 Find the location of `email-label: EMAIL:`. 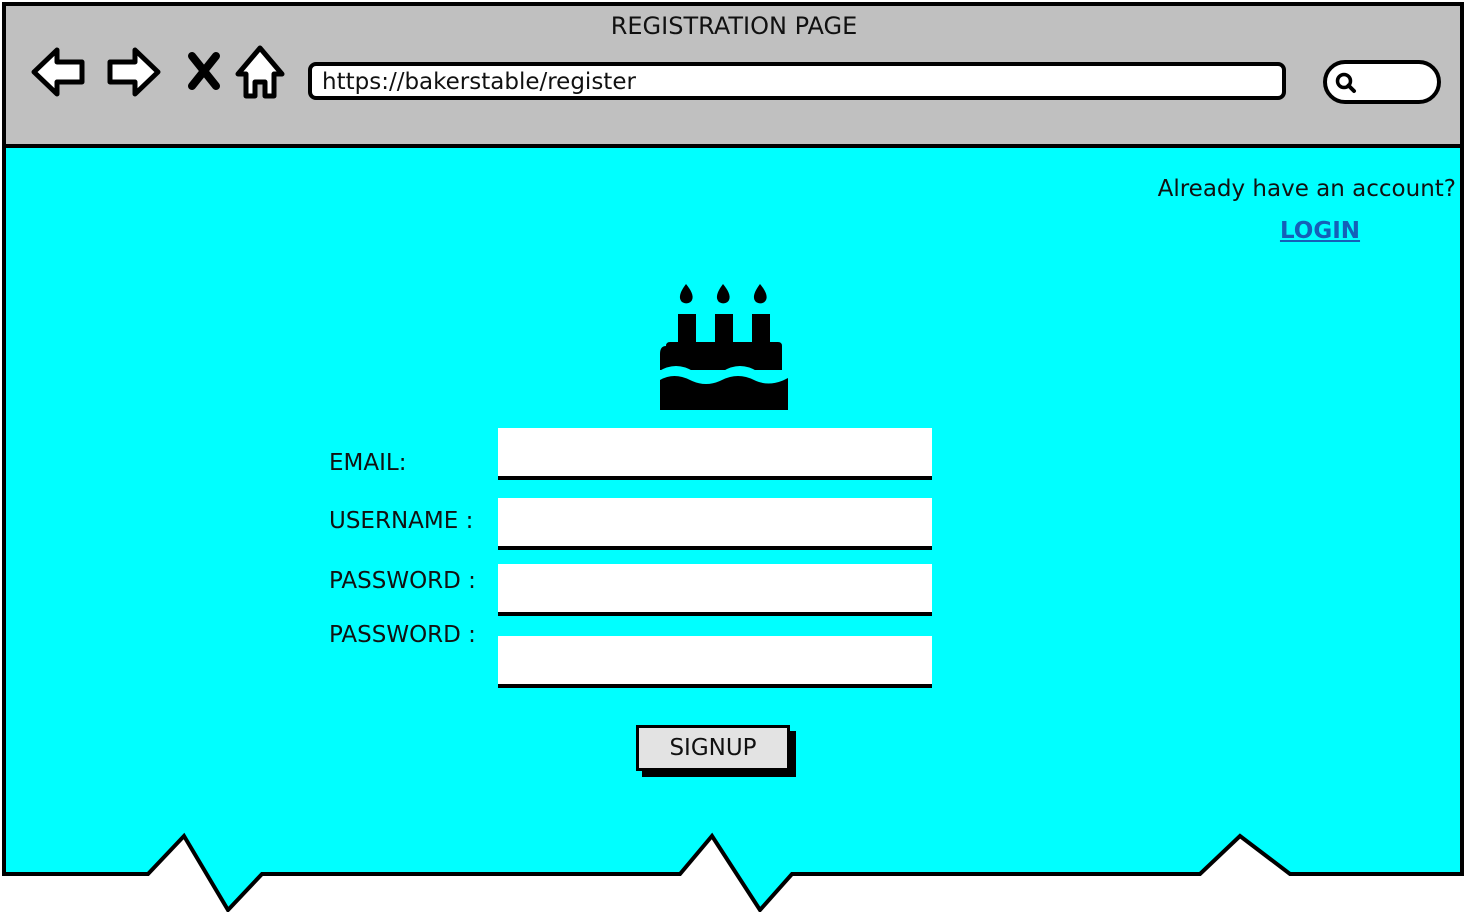

email-label: EMAIL: is located at coordinates (368, 463).